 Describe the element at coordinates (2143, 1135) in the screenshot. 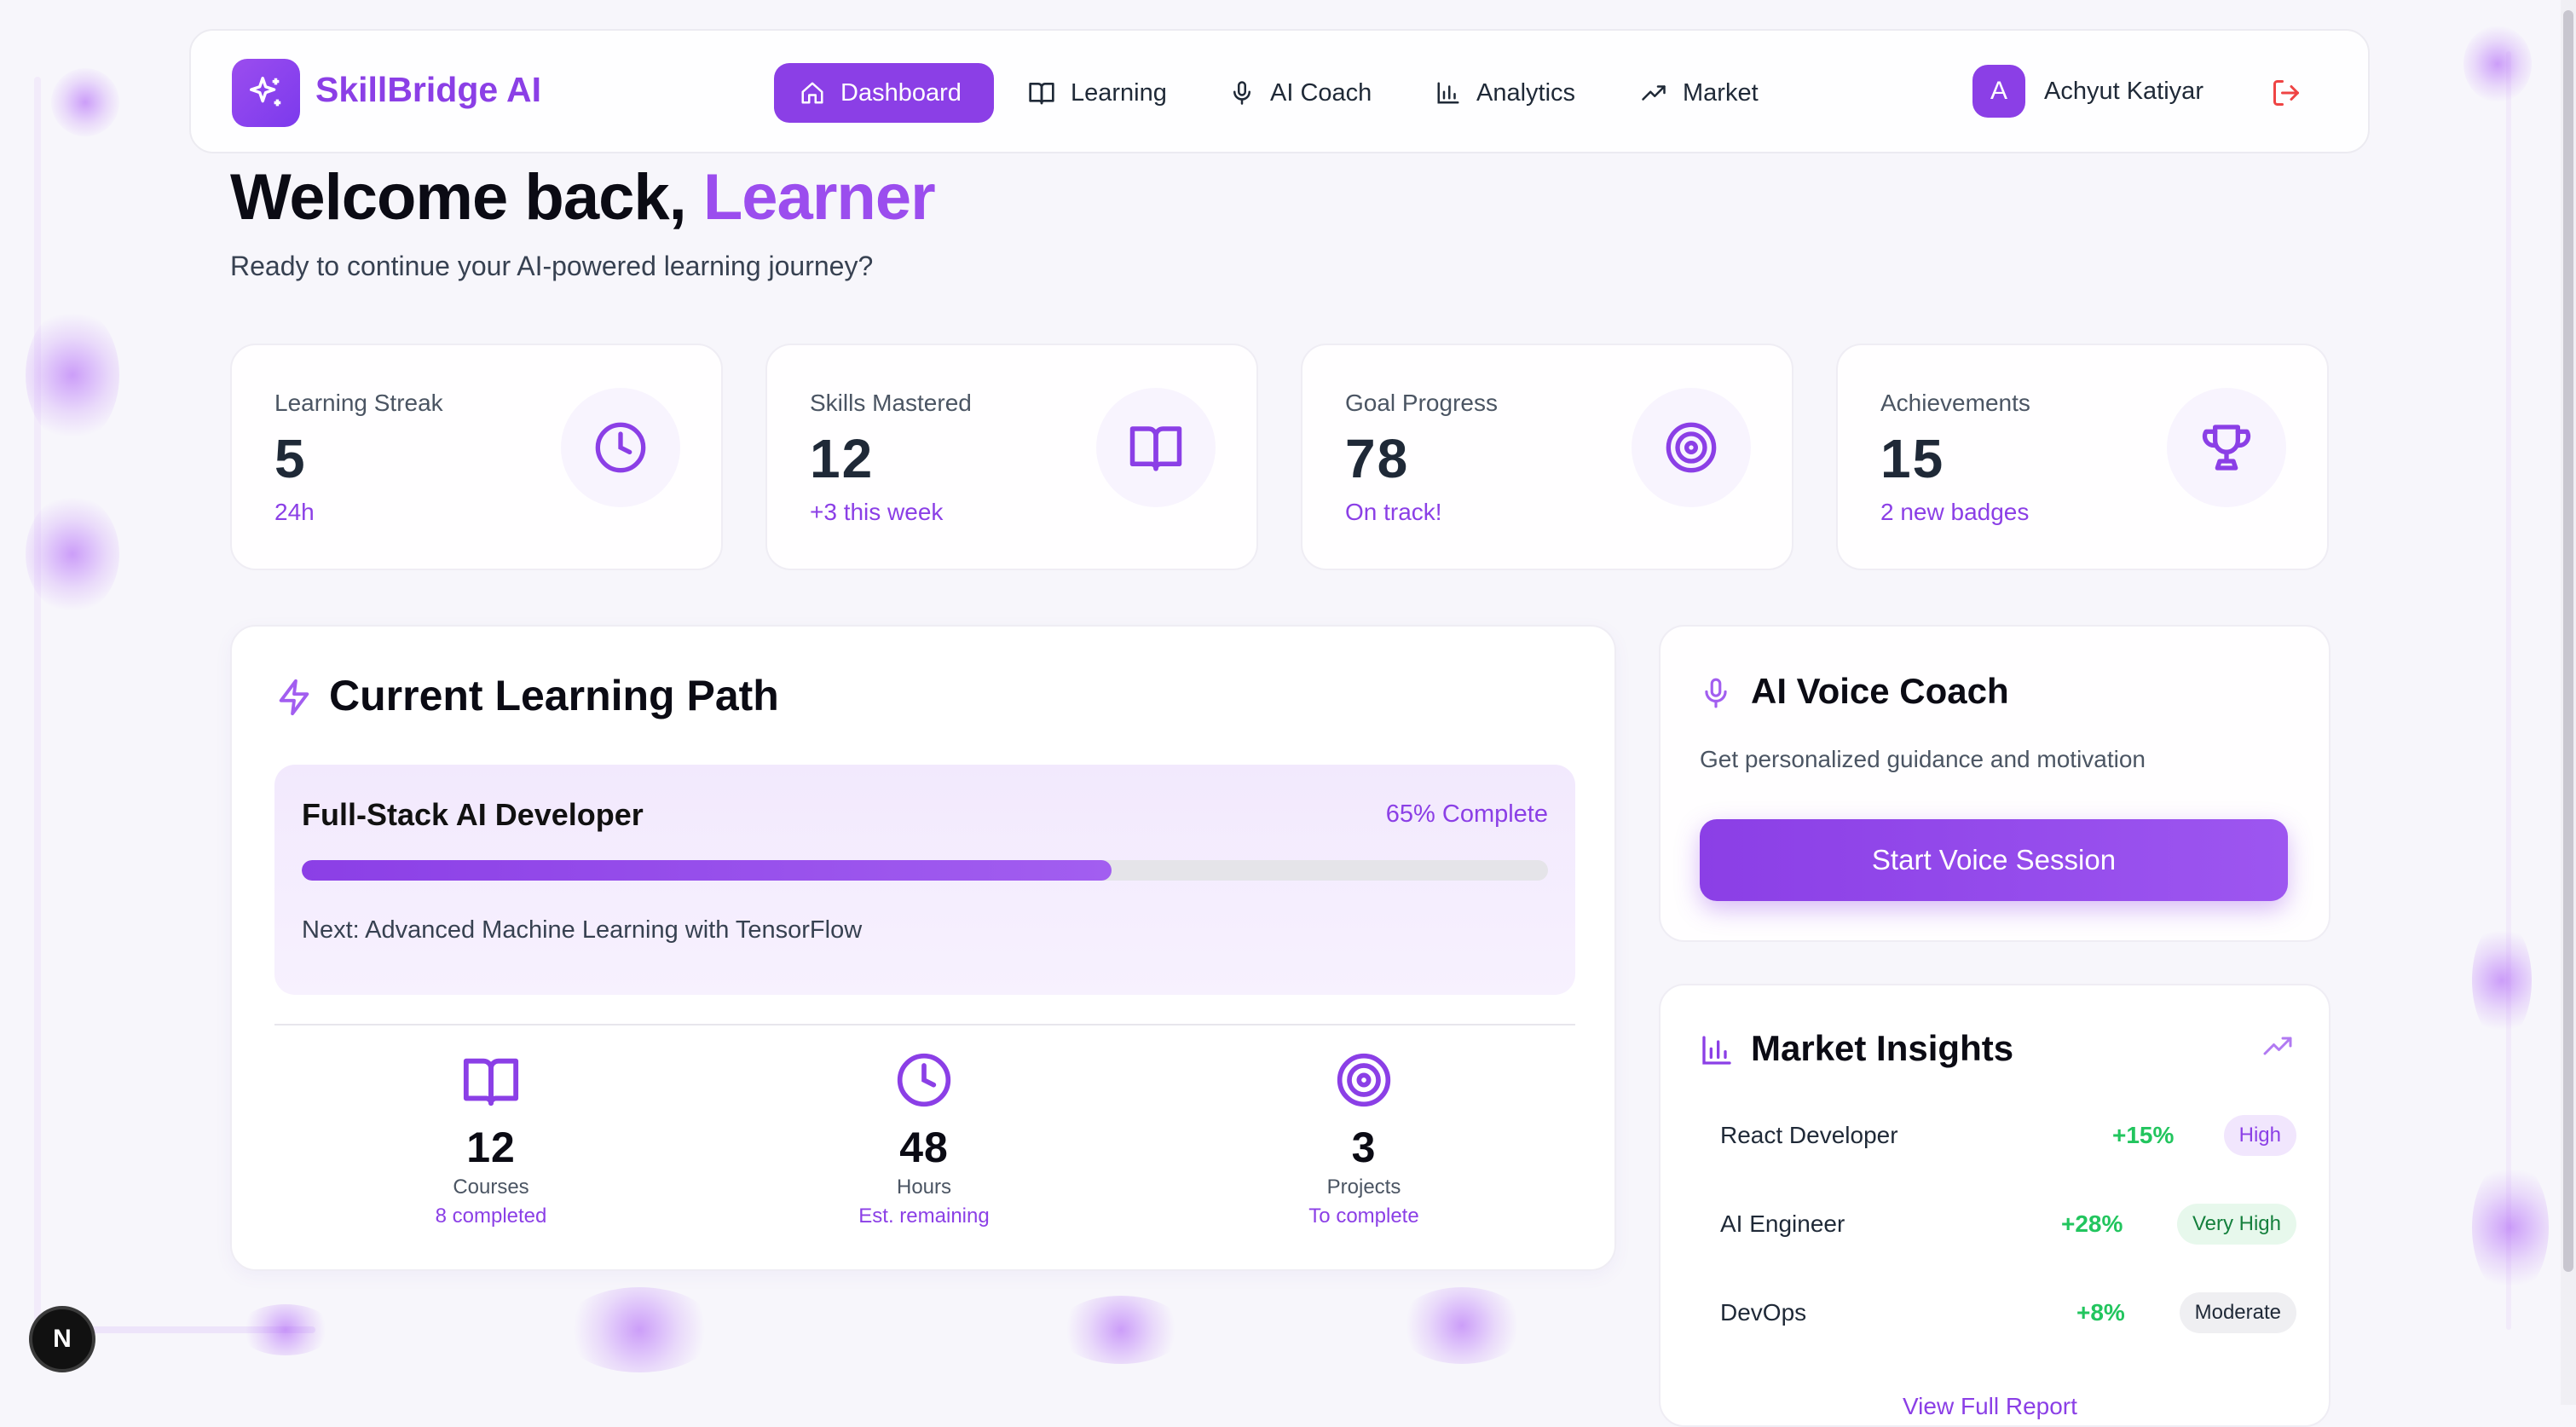

I see `market-growth: +15%` at that location.